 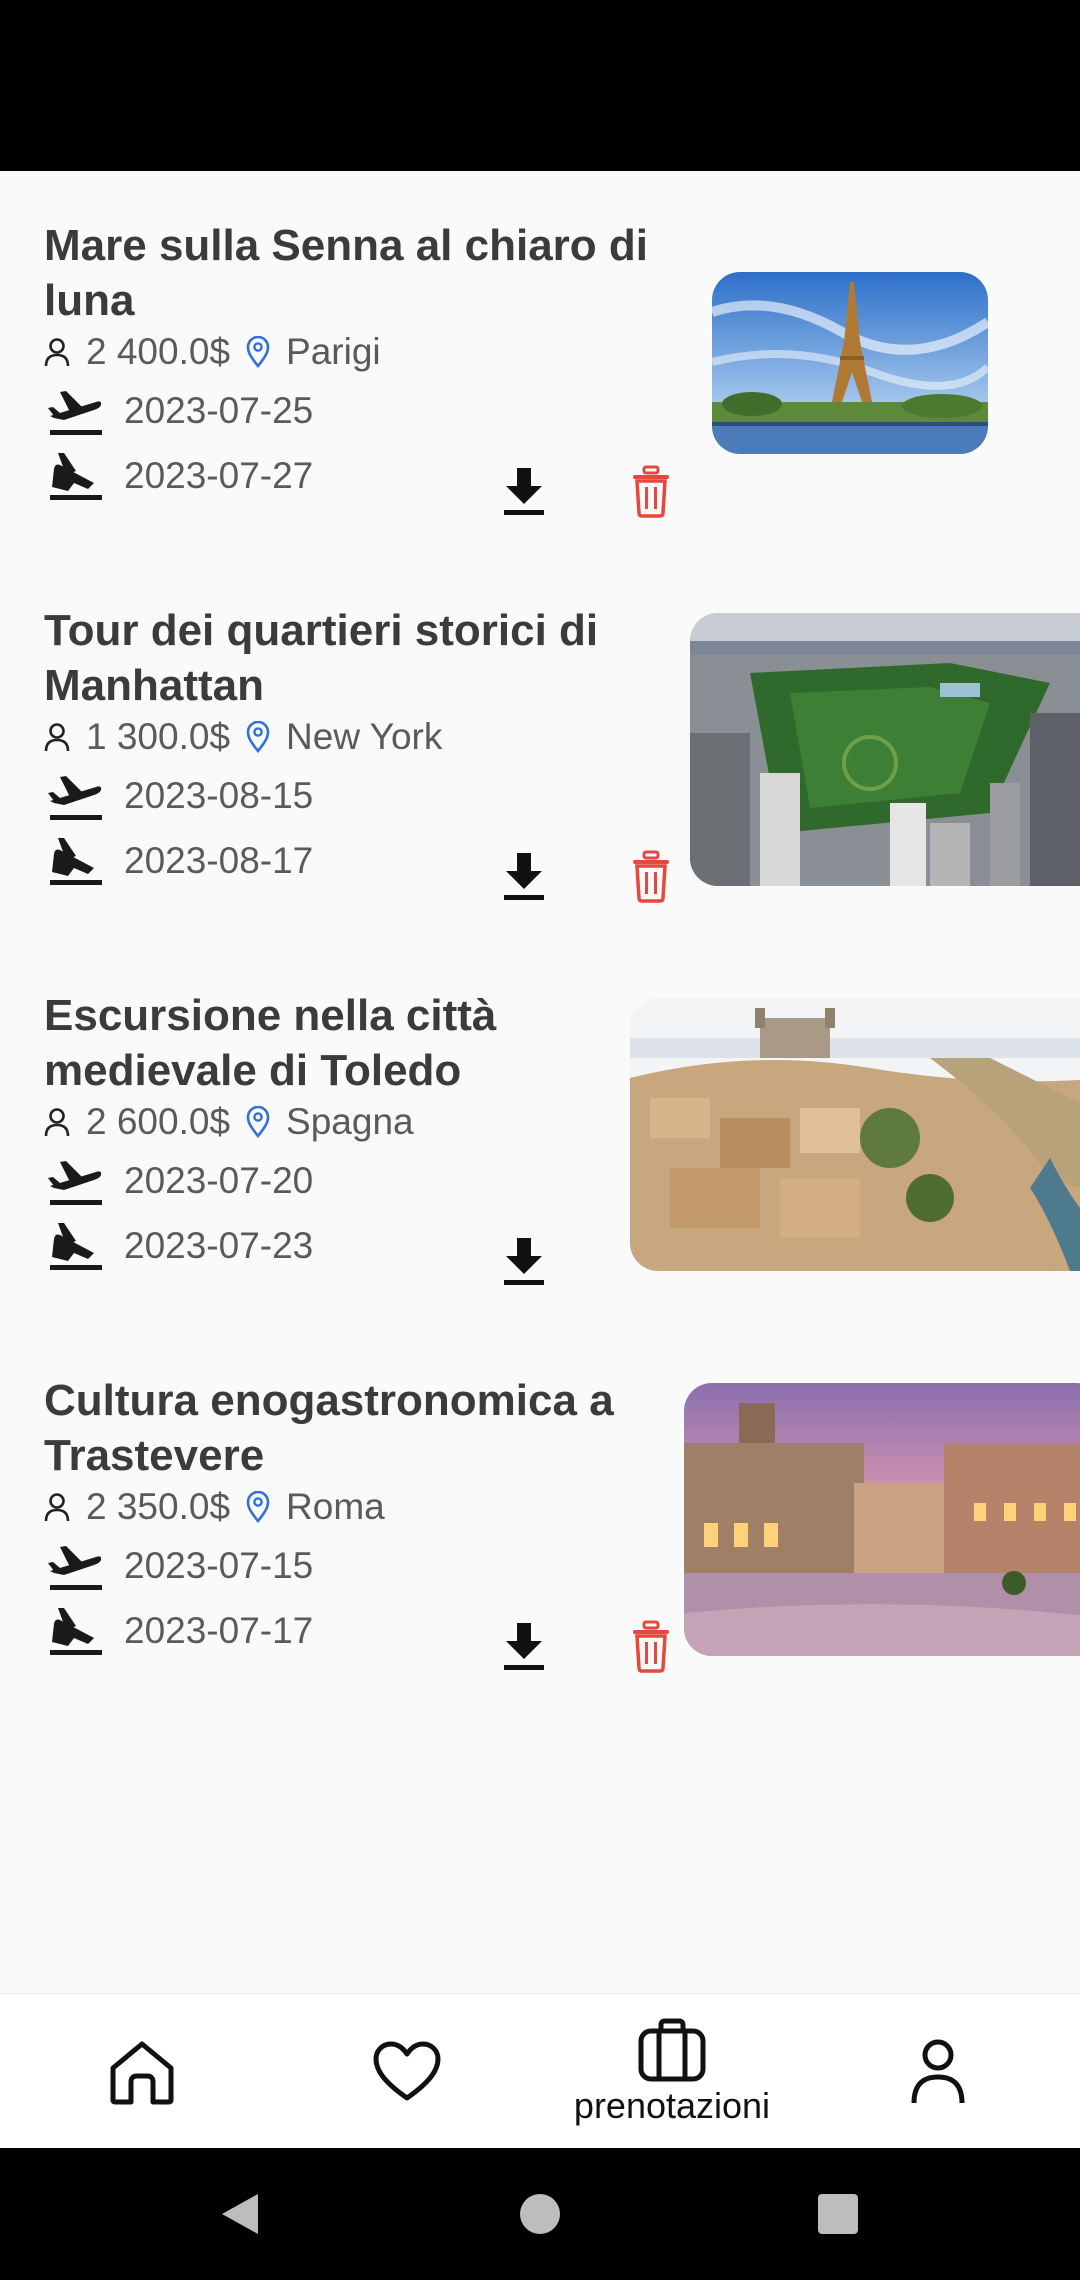 I want to click on nav-bookings-label: prenotazioni, so click(x=672, y=2105).